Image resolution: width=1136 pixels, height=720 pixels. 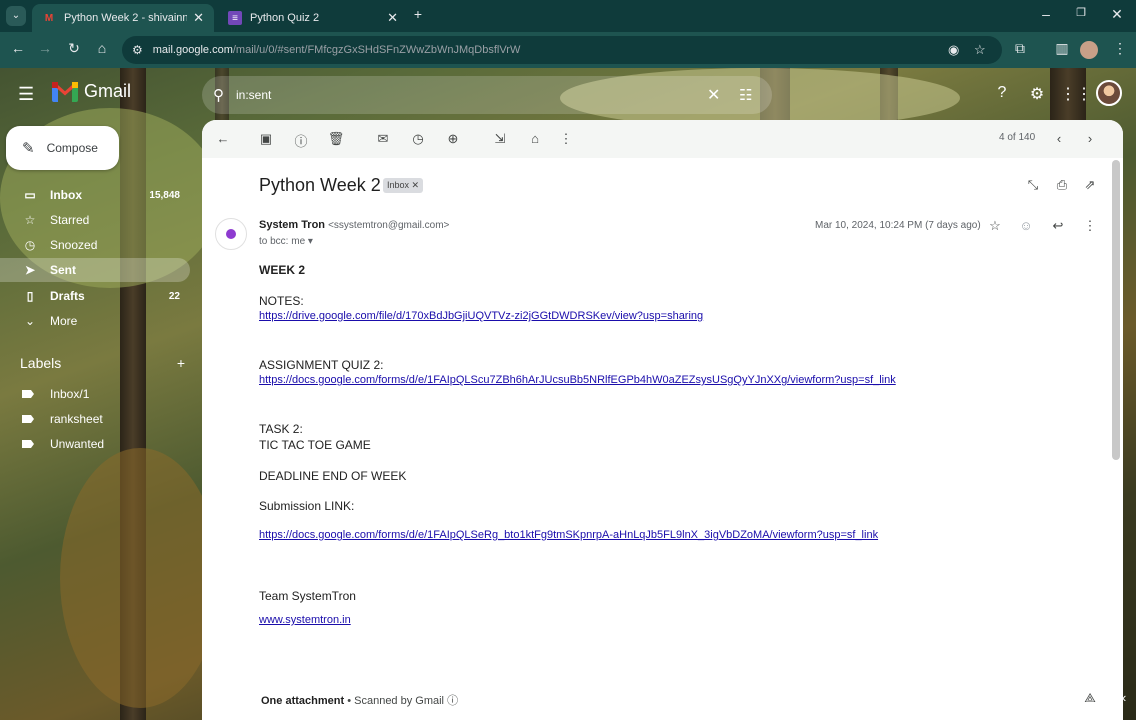 I want to click on extensions-icon: ⧉, so click(x=1020, y=48).